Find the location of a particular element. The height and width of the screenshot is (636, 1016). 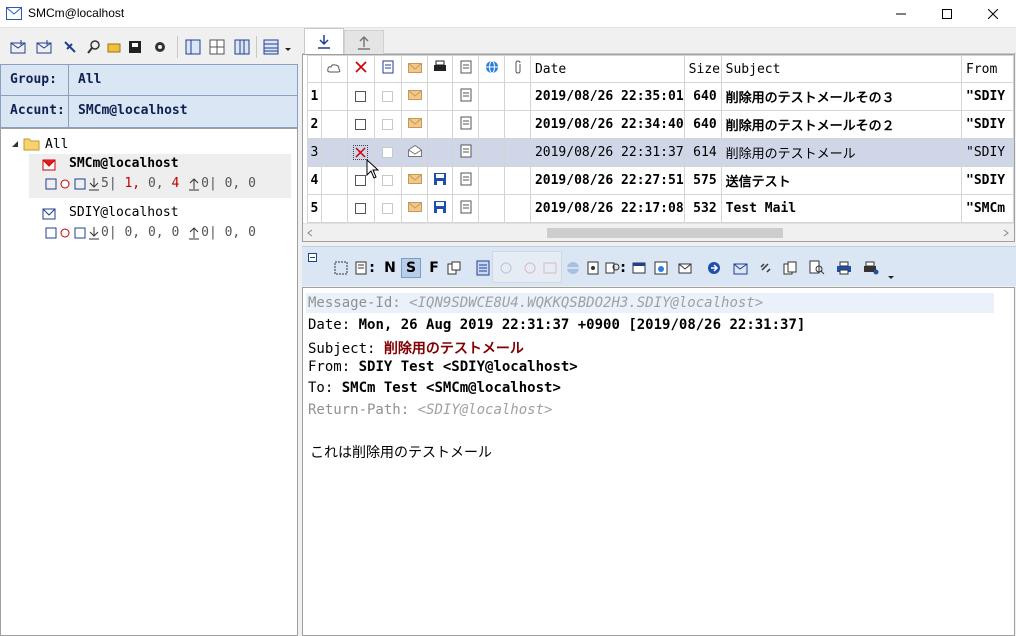

col-printer is located at coordinates (440, 69).